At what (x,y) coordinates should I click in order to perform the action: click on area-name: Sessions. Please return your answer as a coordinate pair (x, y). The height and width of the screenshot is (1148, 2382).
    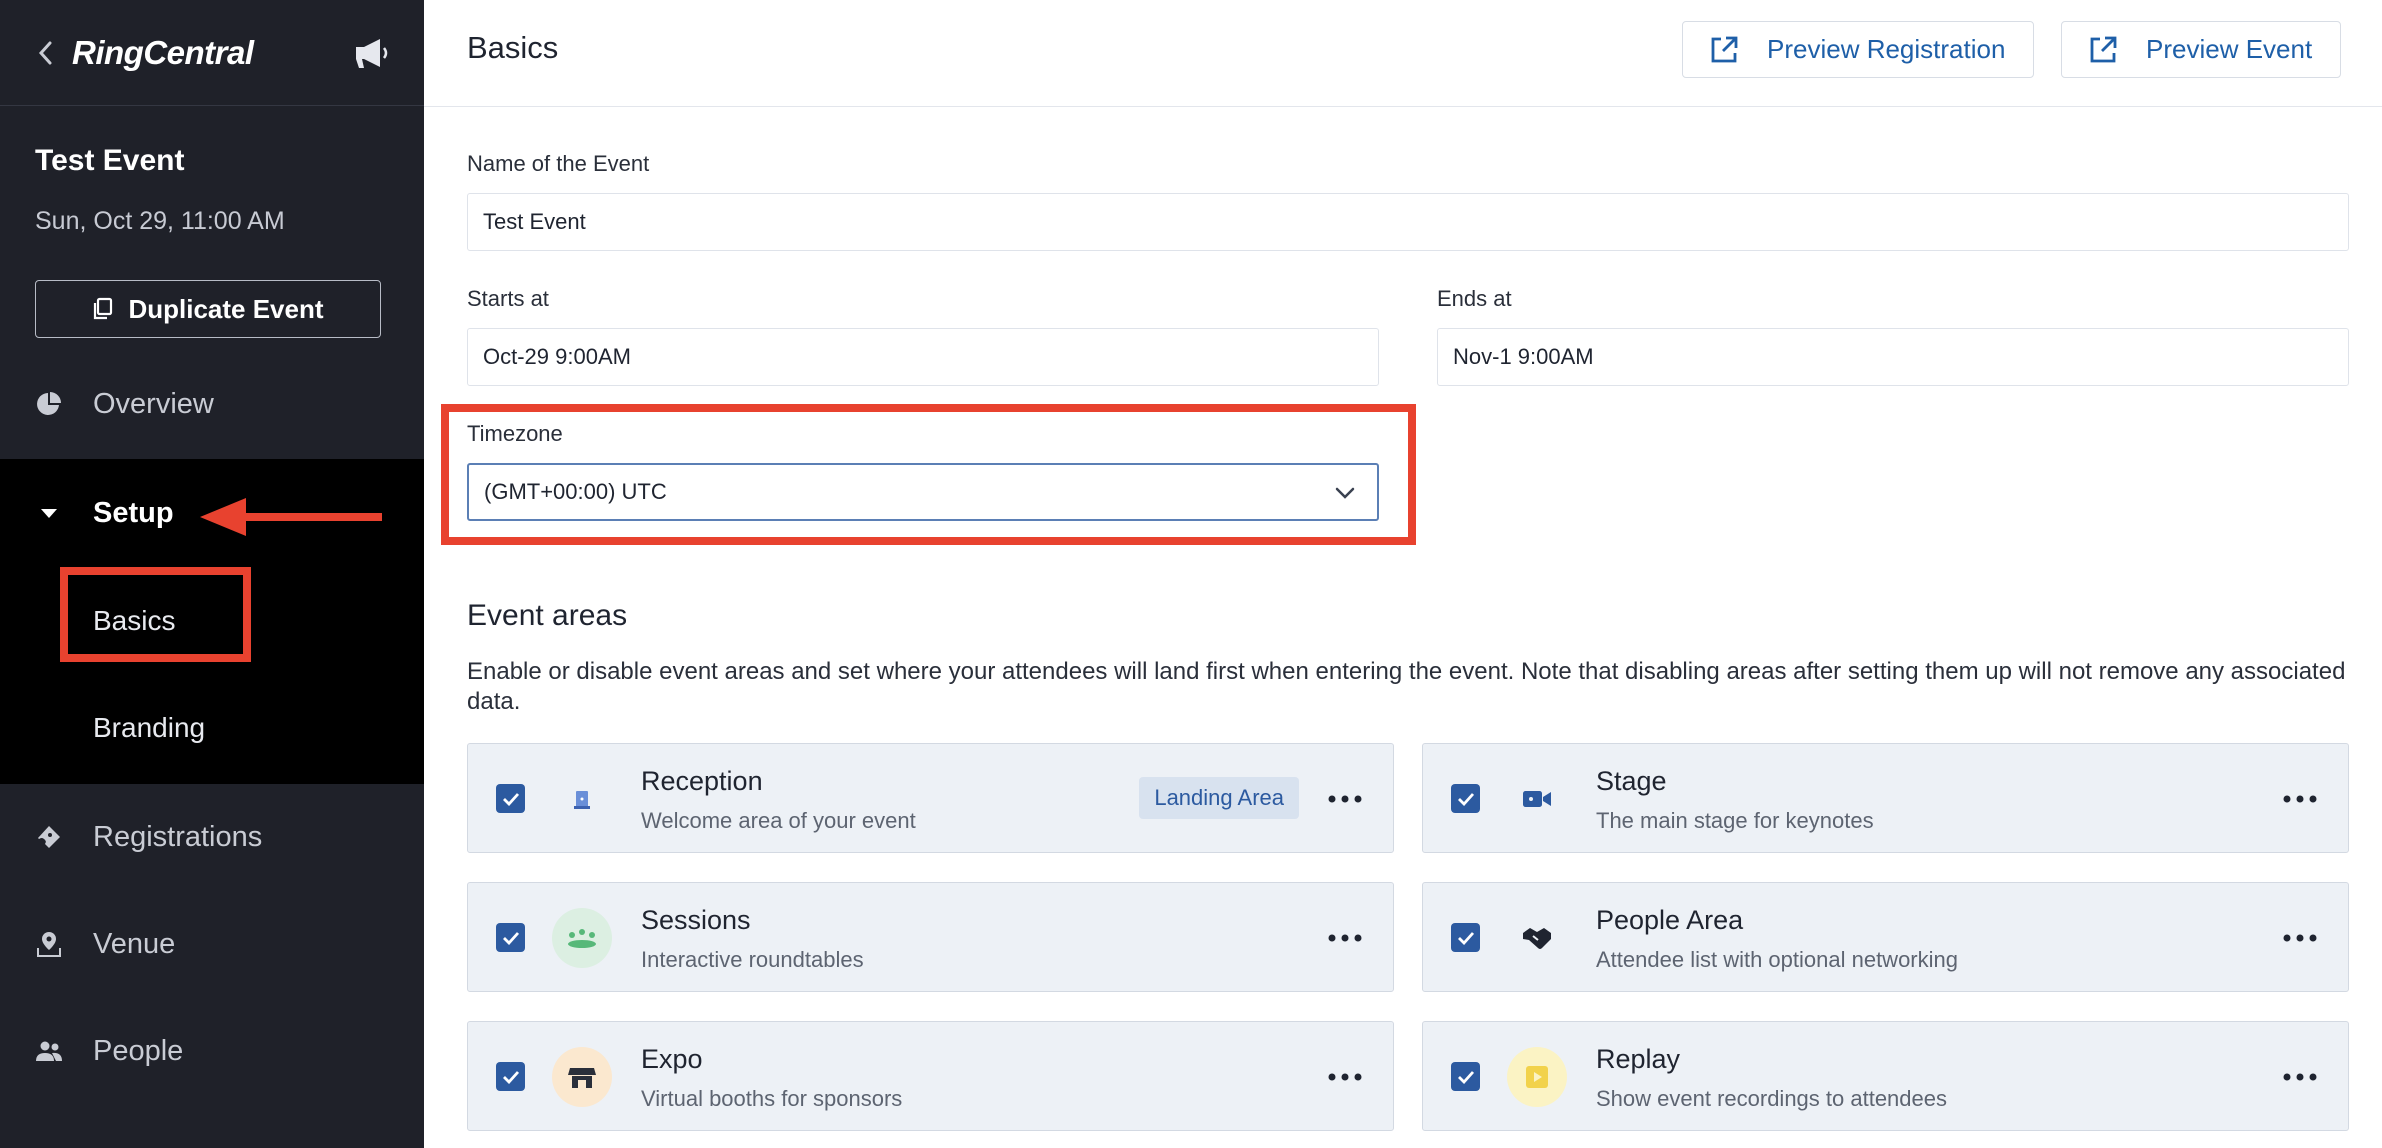
    Looking at the image, I should click on (696, 920).